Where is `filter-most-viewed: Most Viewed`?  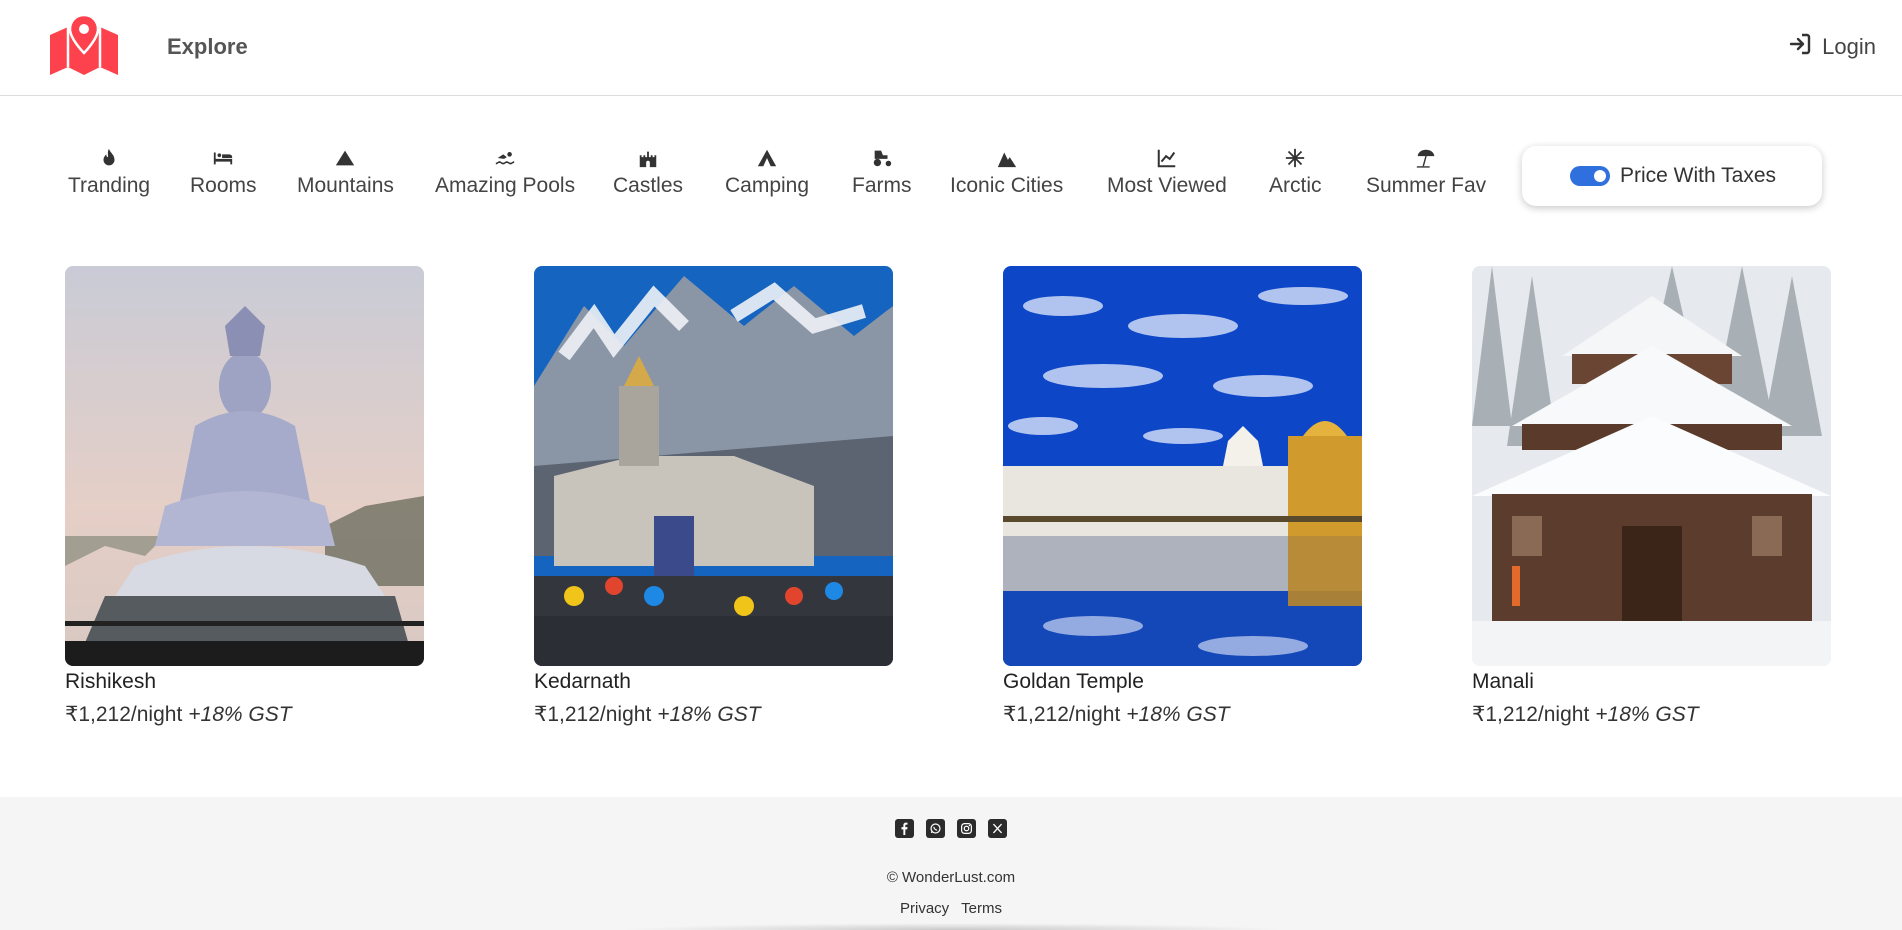
filter-most-viewed: Most Viewed is located at coordinates (1167, 172).